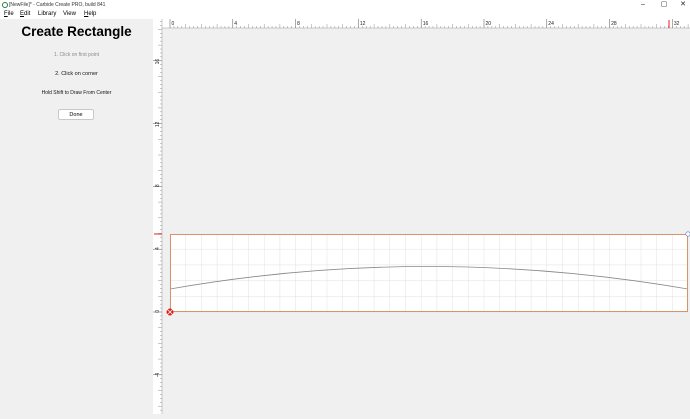 The image size is (690, 419). I want to click on ruler-label-x: 20, so click(489, 24).